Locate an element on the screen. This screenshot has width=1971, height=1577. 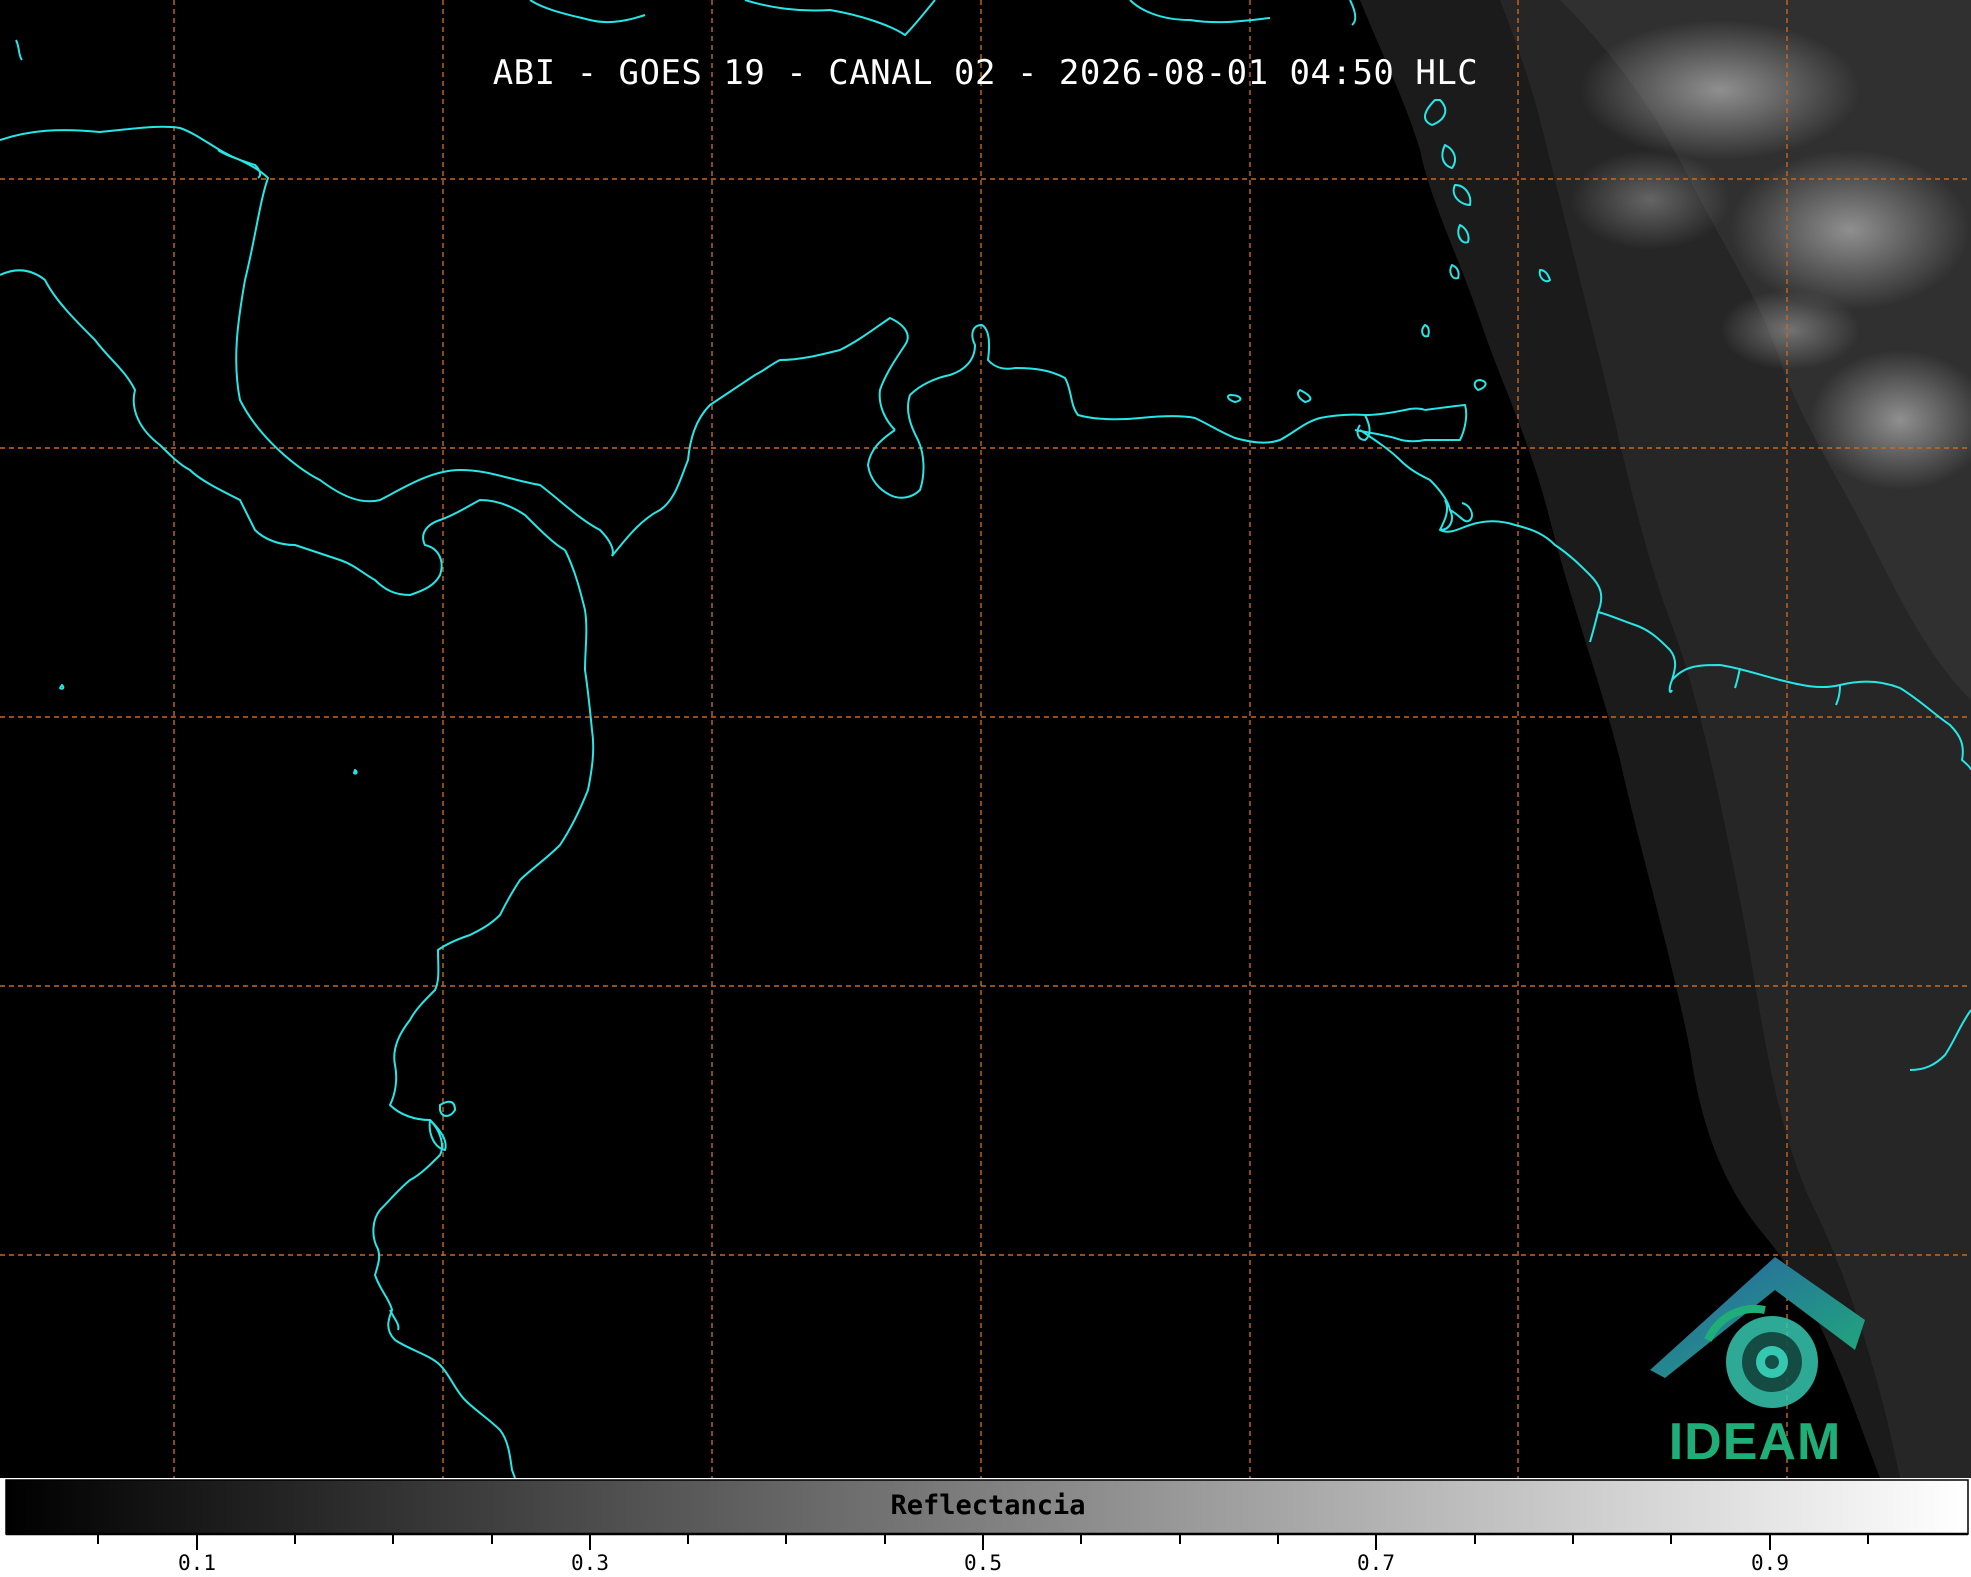
colorbar-tick-label: 0.9 is located at coordinates (1770, 1563).